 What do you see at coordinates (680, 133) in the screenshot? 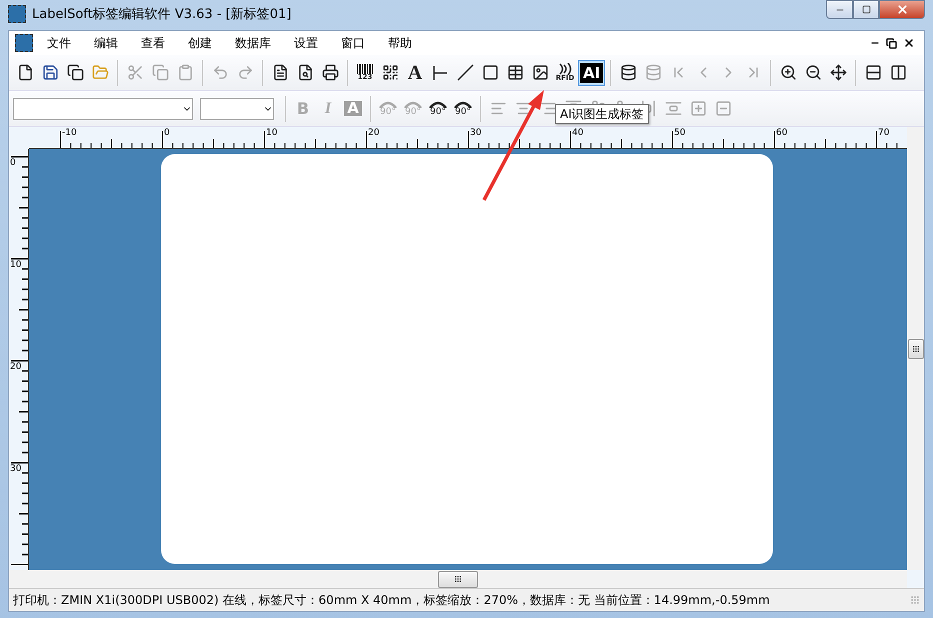
I see `ruler-number: 50` at bounding box center [680, 133].